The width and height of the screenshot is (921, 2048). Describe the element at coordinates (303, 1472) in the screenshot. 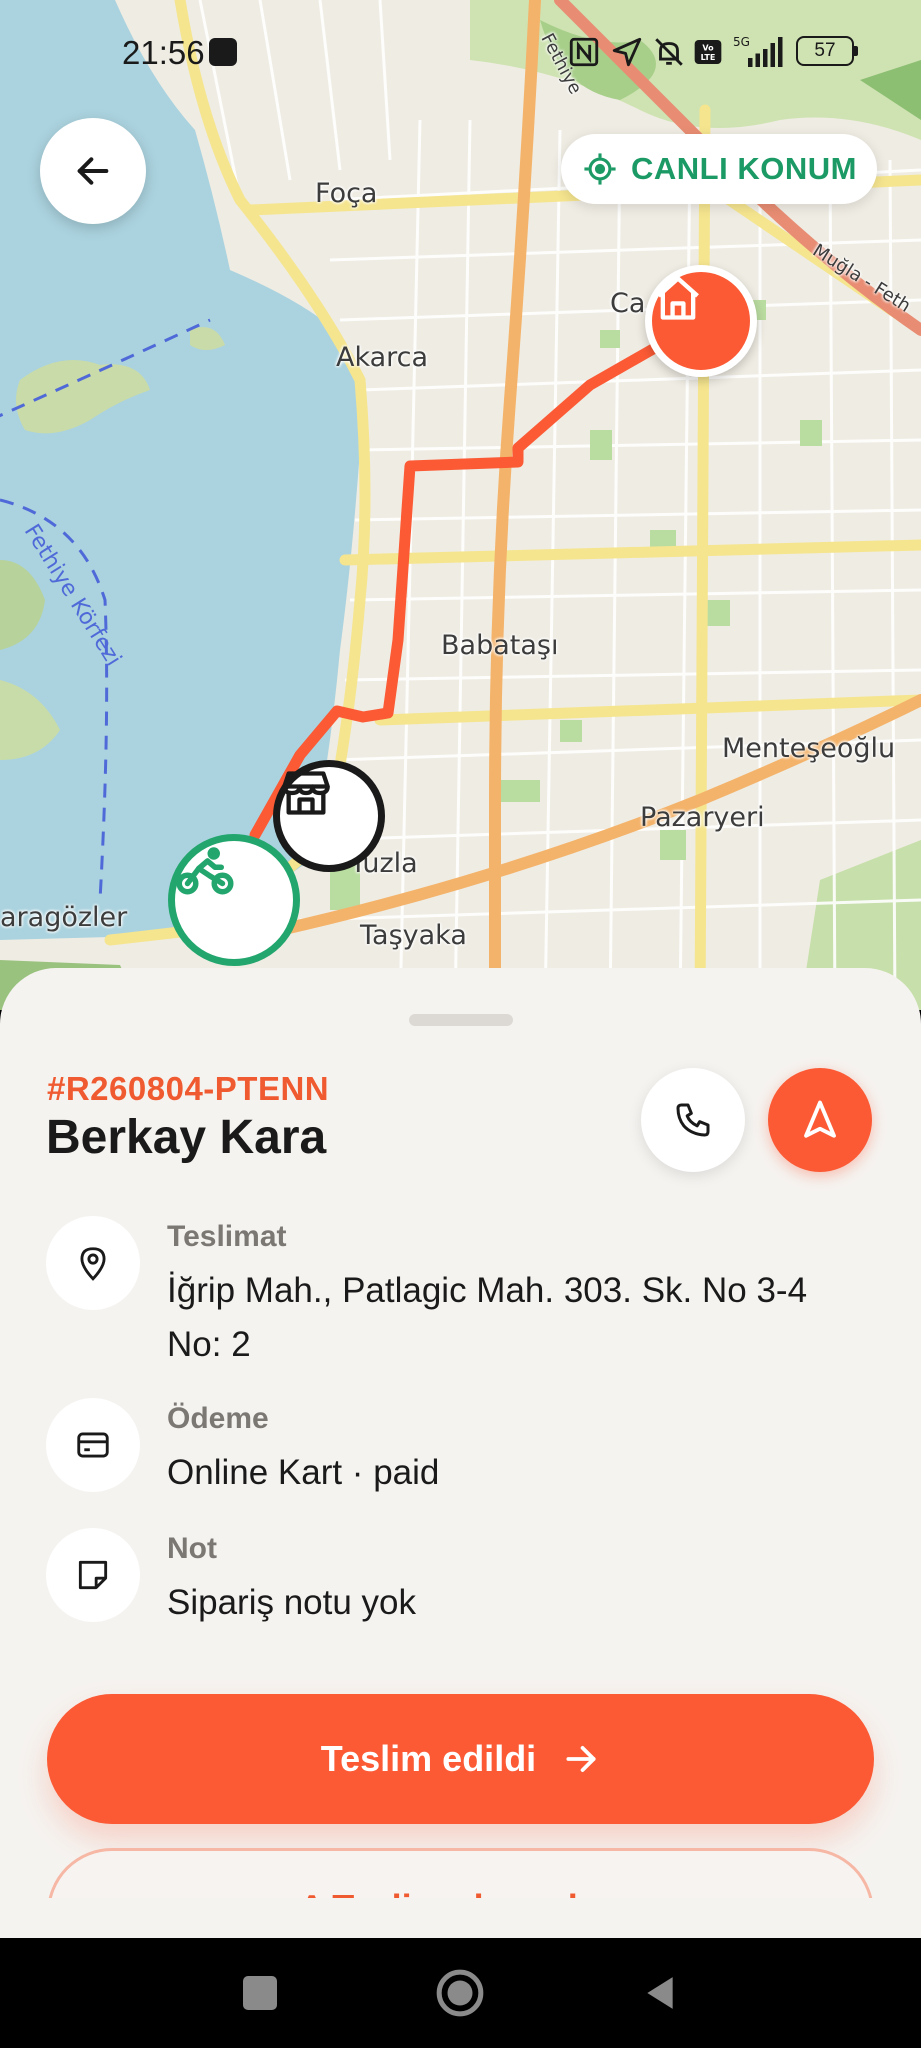

I see `payment-value: Online Kart · paid` at that location.